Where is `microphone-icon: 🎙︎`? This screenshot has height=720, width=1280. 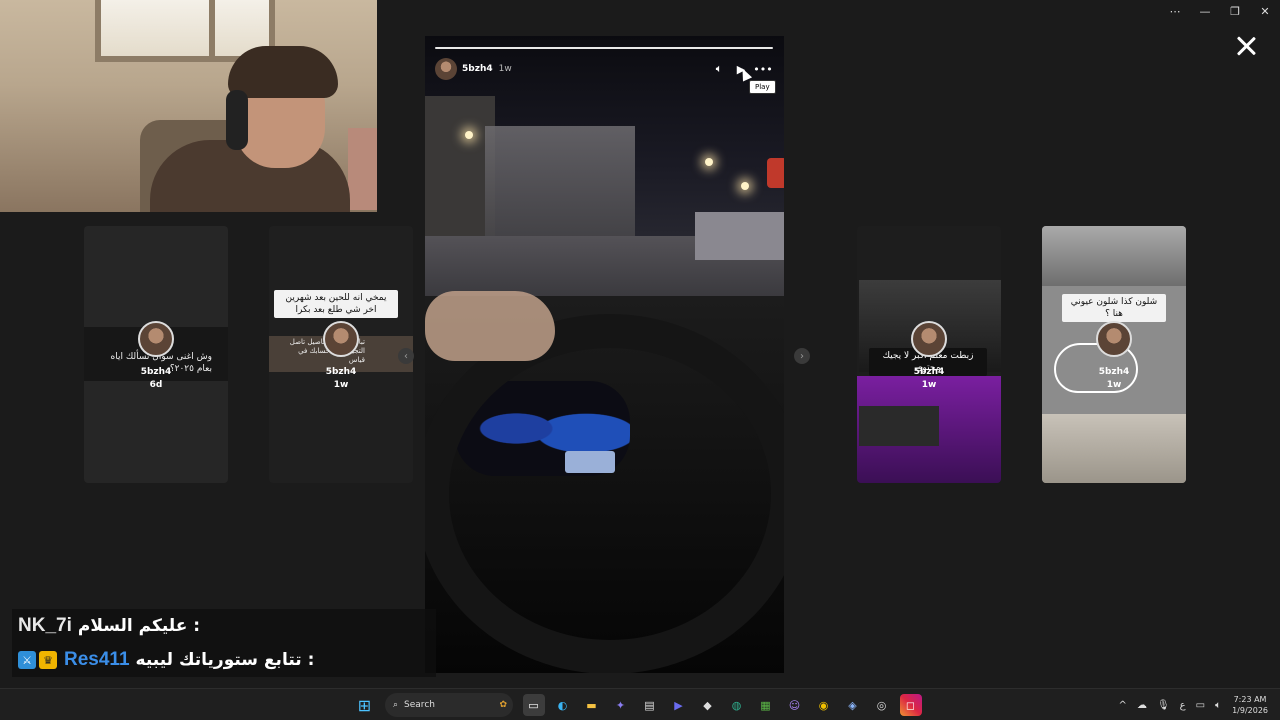
microphone-icon: 🎙︎ is located at coordinates (1163, 705).